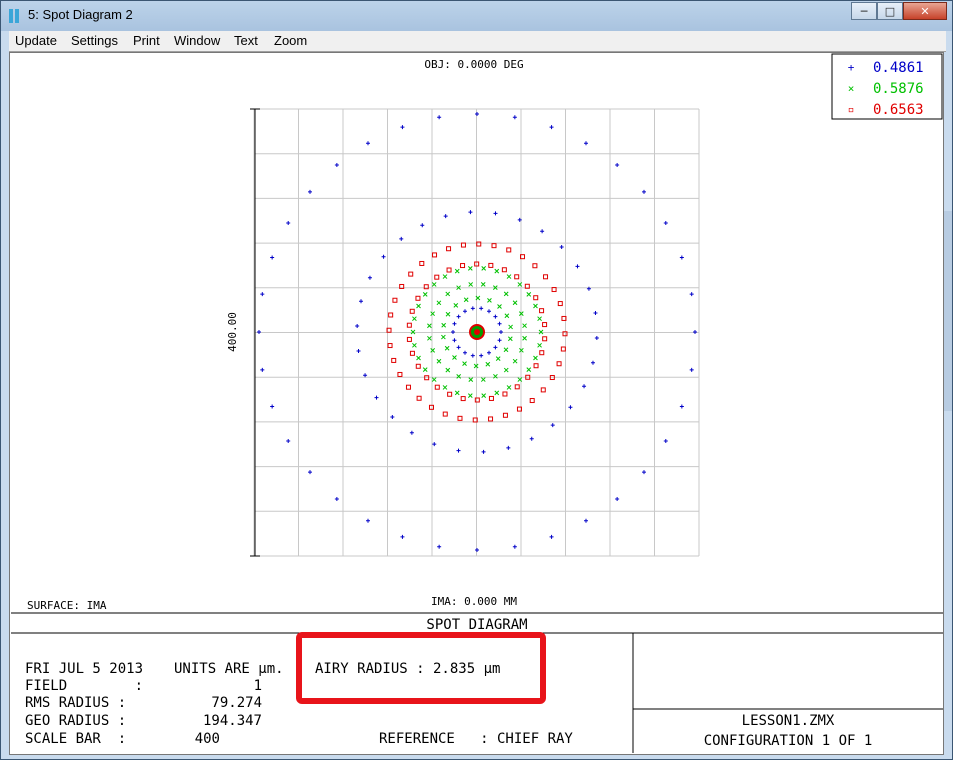  Describe the element at coordinates (890, 11) in the screenshot. I see `maximize-button: □` at that location.